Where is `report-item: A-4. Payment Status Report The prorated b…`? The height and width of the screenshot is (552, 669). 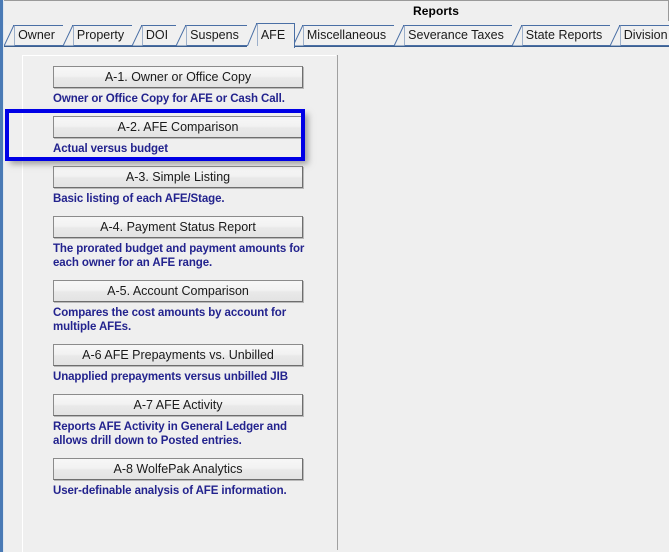
report-item: A-4. Payment Status Report The prorated b… is located at coordinates (180, 243).